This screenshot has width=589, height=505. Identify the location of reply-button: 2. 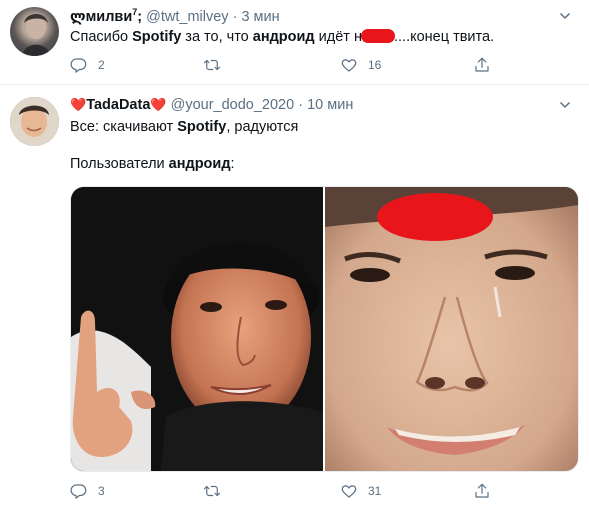
(87, 65).